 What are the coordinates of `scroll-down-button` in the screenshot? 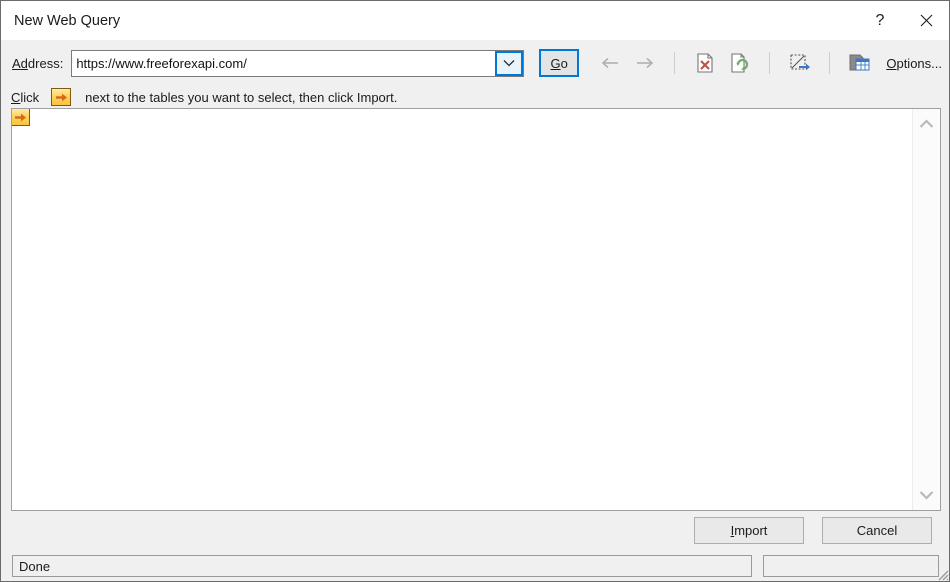 It's located at (926, 495).